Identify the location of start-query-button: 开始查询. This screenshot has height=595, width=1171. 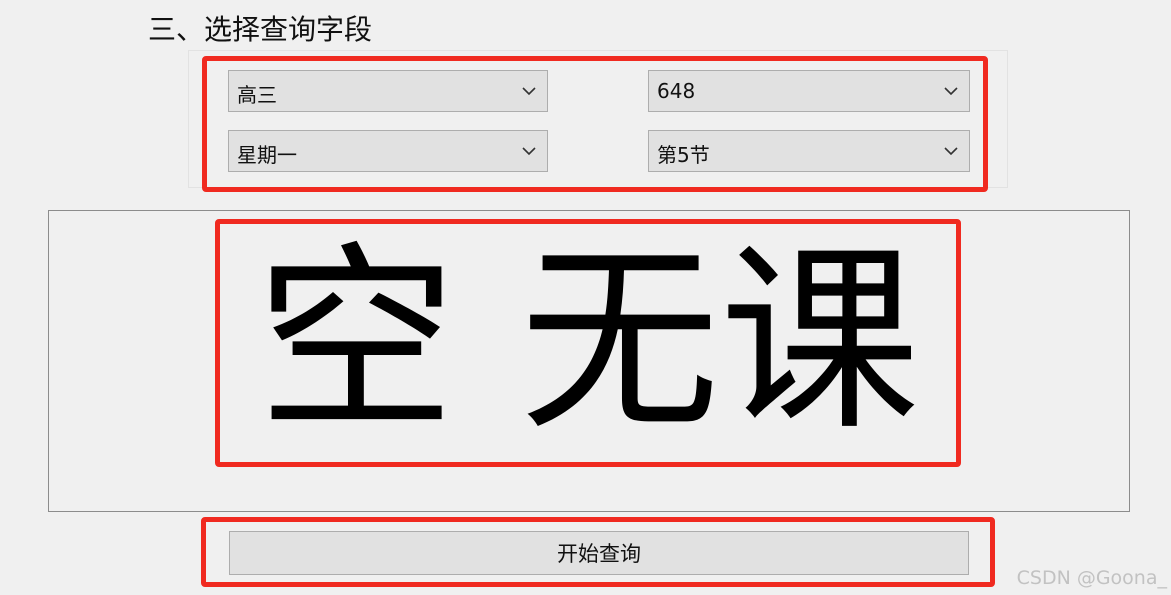
(599, 553).